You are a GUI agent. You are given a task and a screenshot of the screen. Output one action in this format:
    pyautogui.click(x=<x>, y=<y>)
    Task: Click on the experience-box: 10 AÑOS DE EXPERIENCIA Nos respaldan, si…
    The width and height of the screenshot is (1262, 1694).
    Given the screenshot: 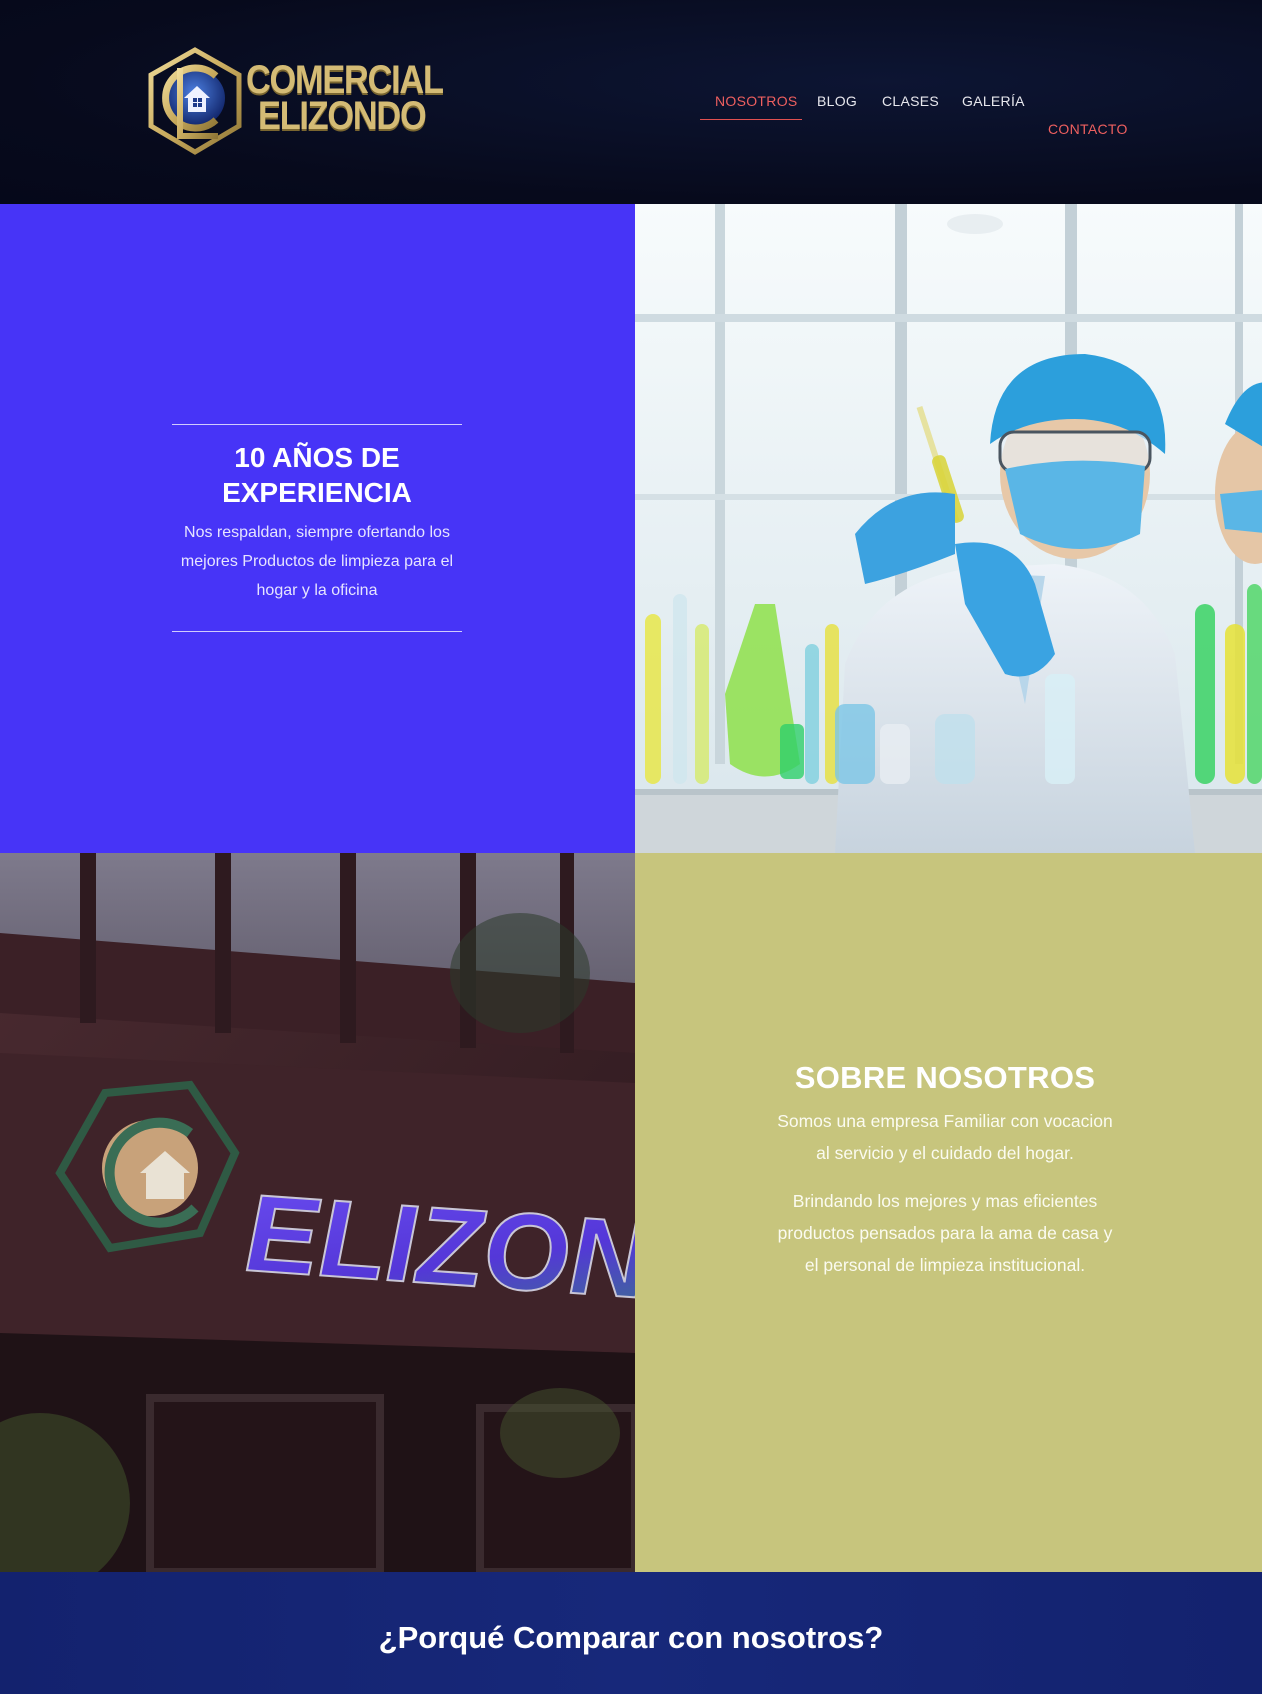 What is the action you would take?
    pyautogui.click(x=317, y=528)
    